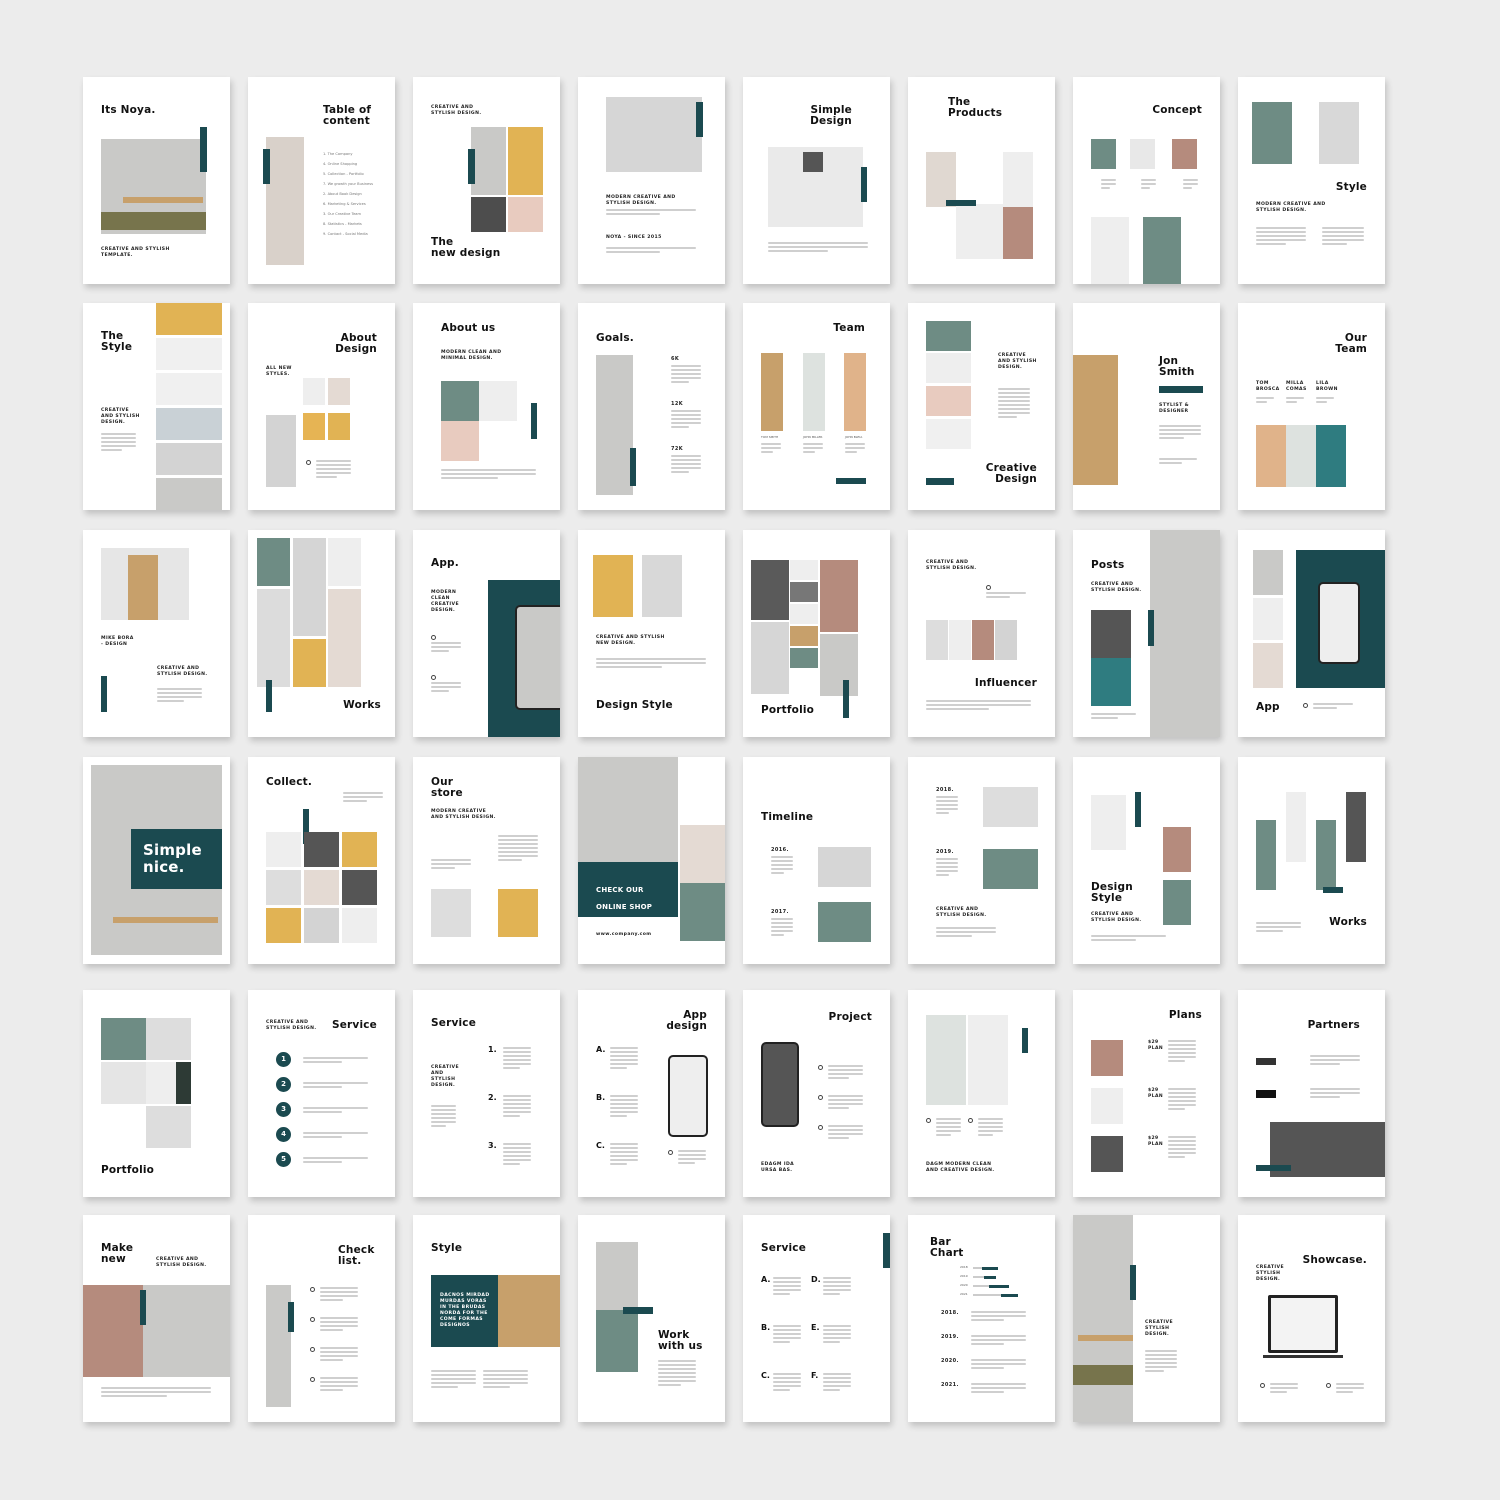 The image size is (1500, 1500). I want to click on document-page-thumbnail: CREATIVE STYLISH DESIGN., so click(1146, 1318).